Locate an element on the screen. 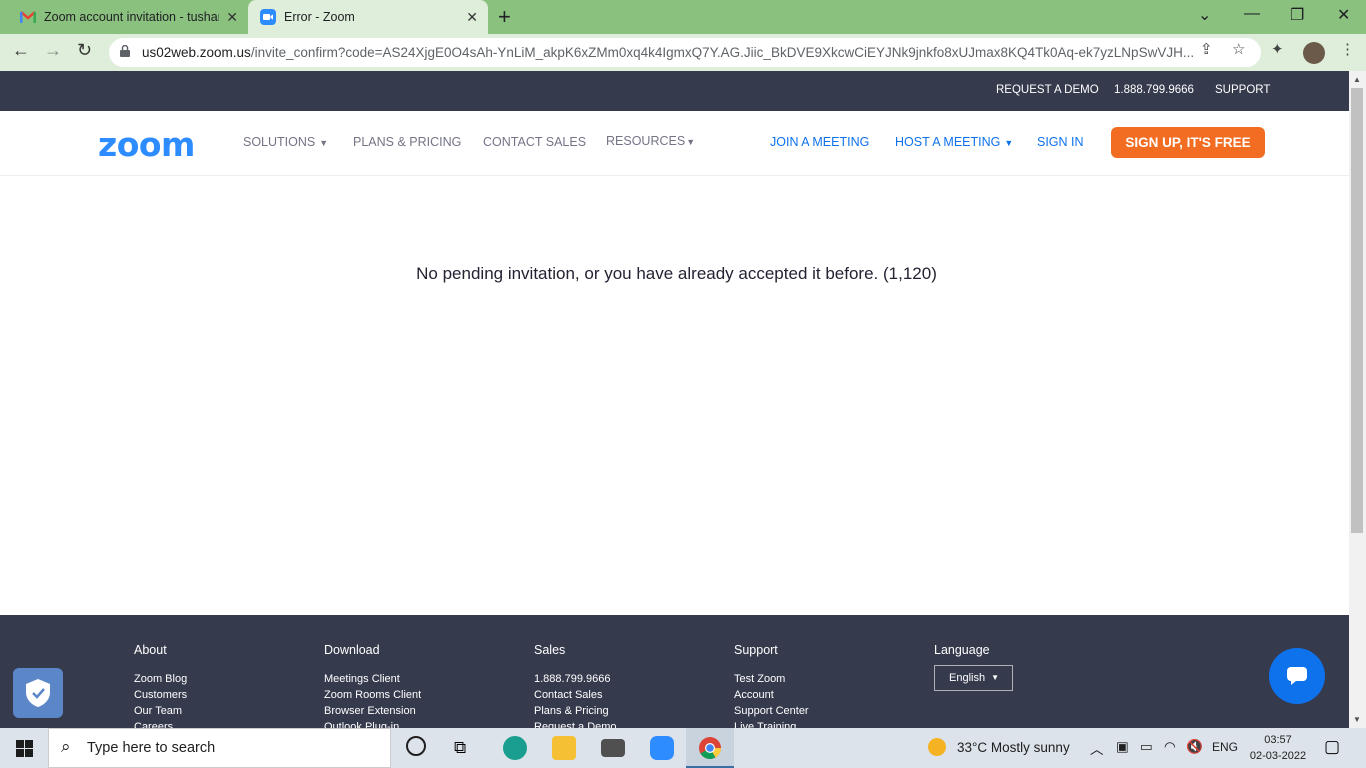 This screenshot has height=768, width=1366. contact-sales-link: CONTACT SALES is located at coordinates (534, 142).